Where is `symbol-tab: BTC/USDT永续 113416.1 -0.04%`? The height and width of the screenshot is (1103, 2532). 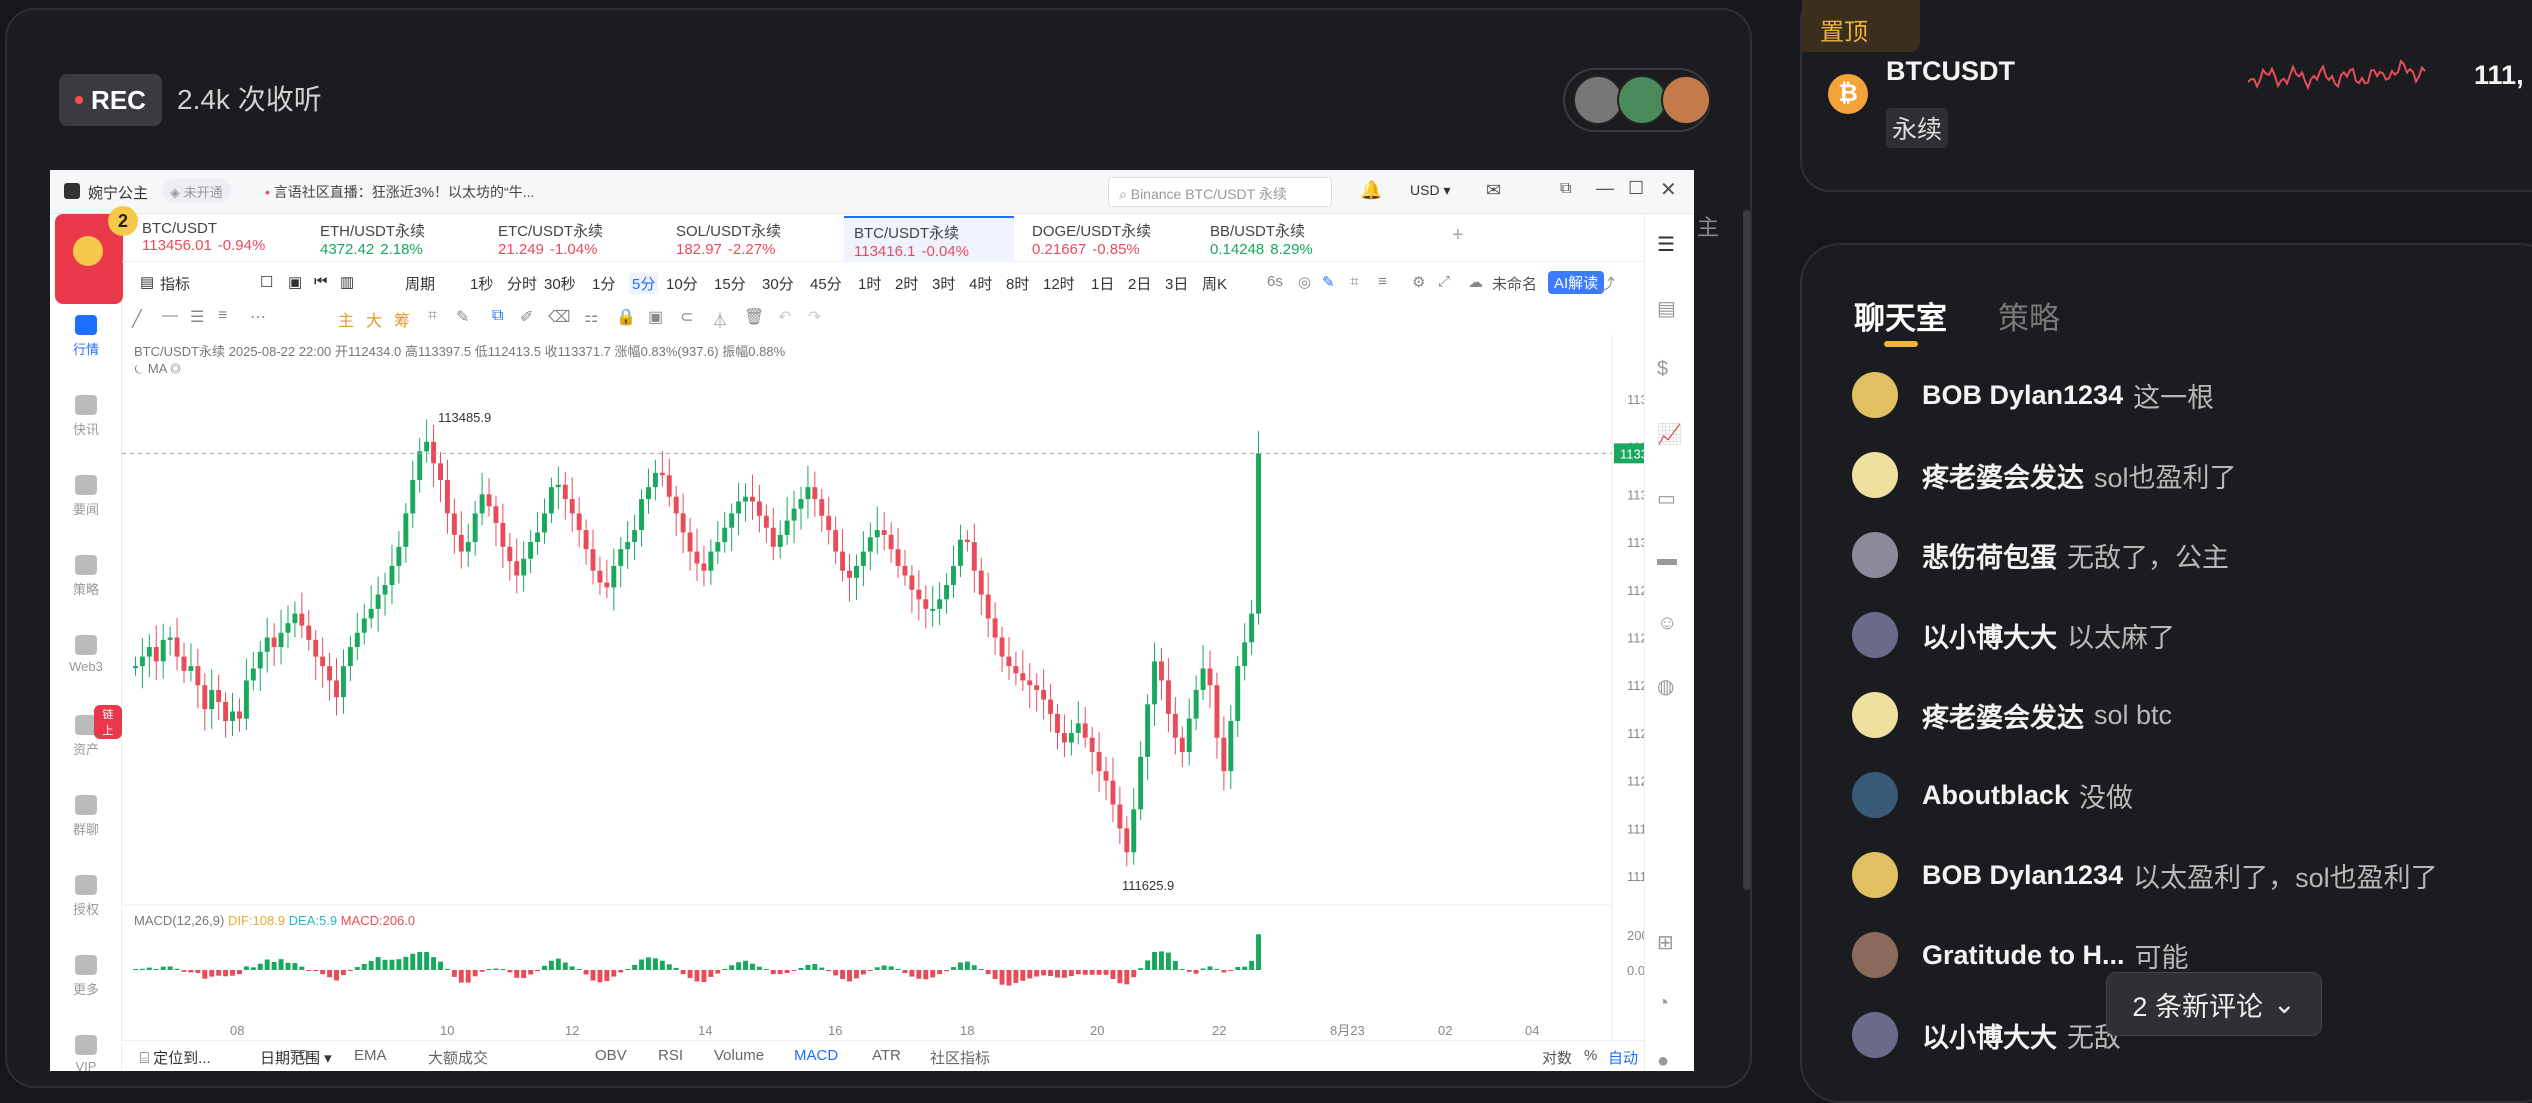 symbol-tab: BTC/USDT永续 113416.1 -0.04% is located at coordinates (929, 239).